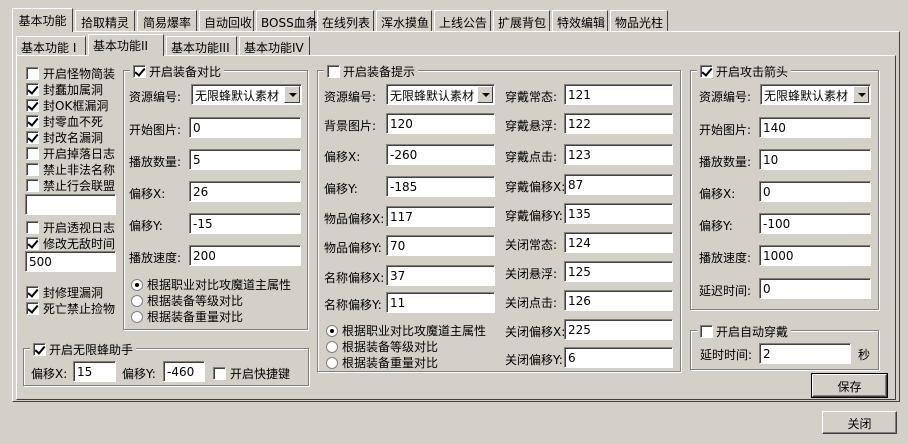 The width and height of the screenshot is (908, 444). What do you see at coordinates (462, 20) in the screenshot?
I see `tab-top-7: 上线公告` at bounding box center [462, 20].